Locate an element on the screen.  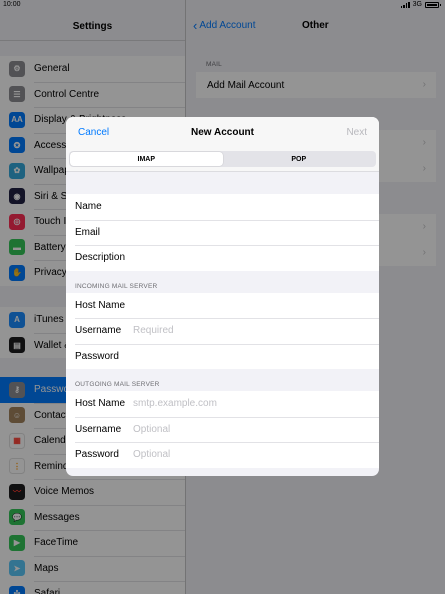
account-field-row: Description is located at coordinates (222, 258).